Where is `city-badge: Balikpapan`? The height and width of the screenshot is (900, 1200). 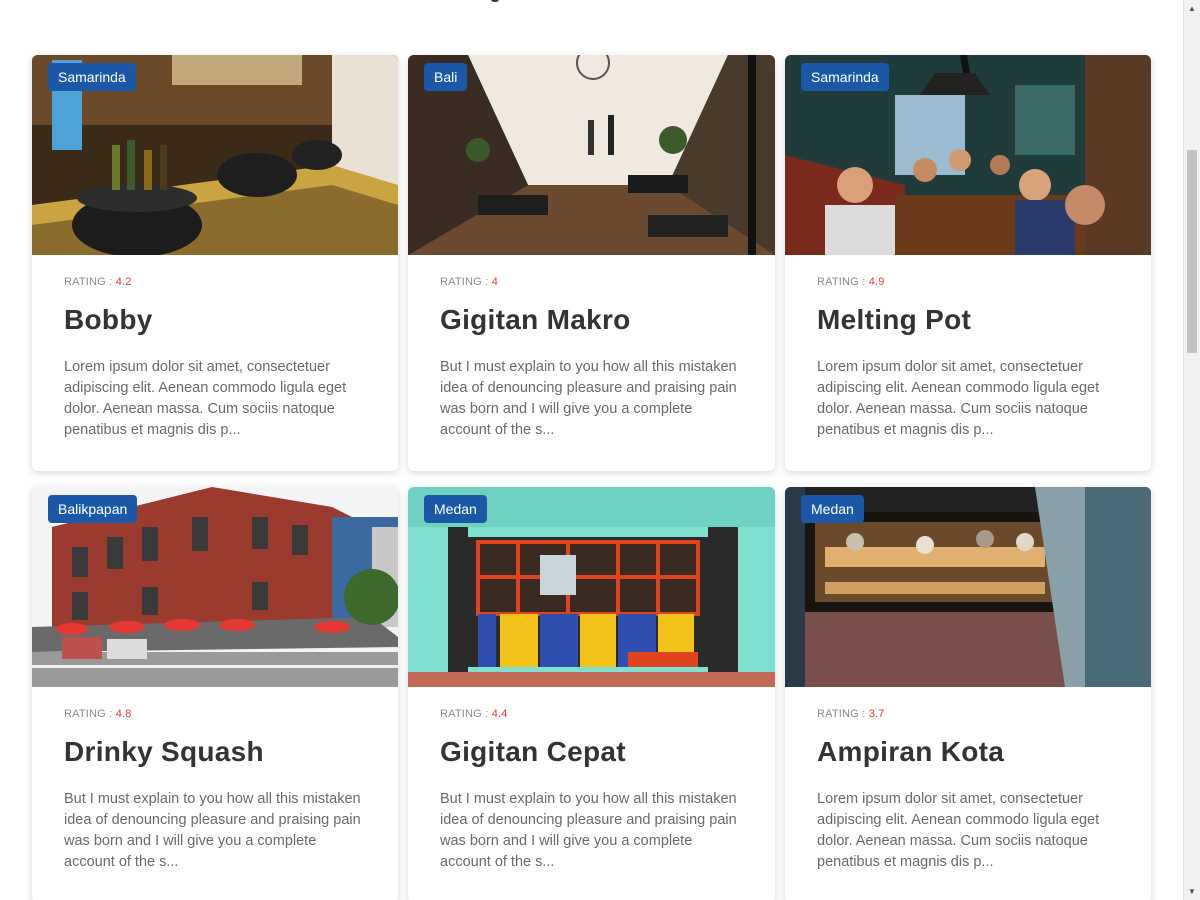 city-badge: Balikpapan is located at coordinates (93, 509).